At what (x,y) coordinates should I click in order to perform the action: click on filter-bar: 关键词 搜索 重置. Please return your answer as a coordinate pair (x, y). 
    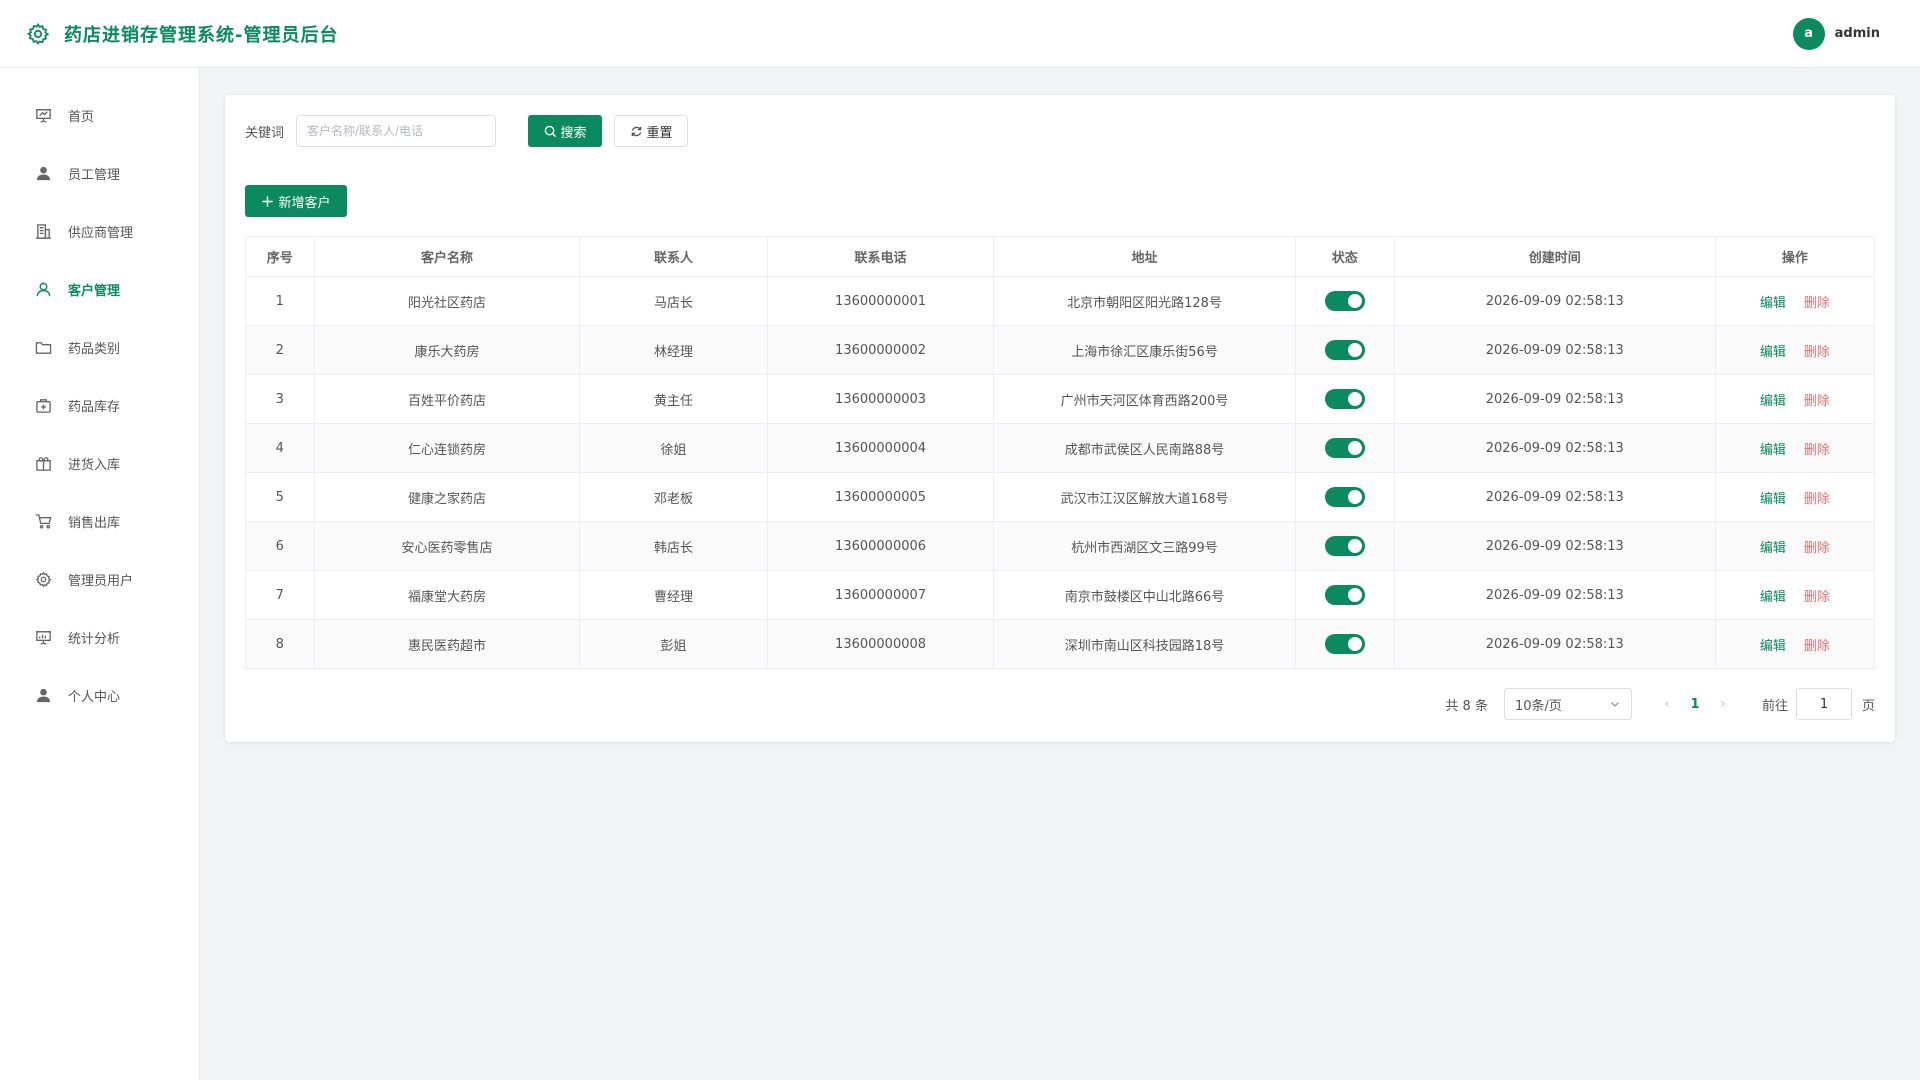
    Looking at the image, I should click on (467, 131).